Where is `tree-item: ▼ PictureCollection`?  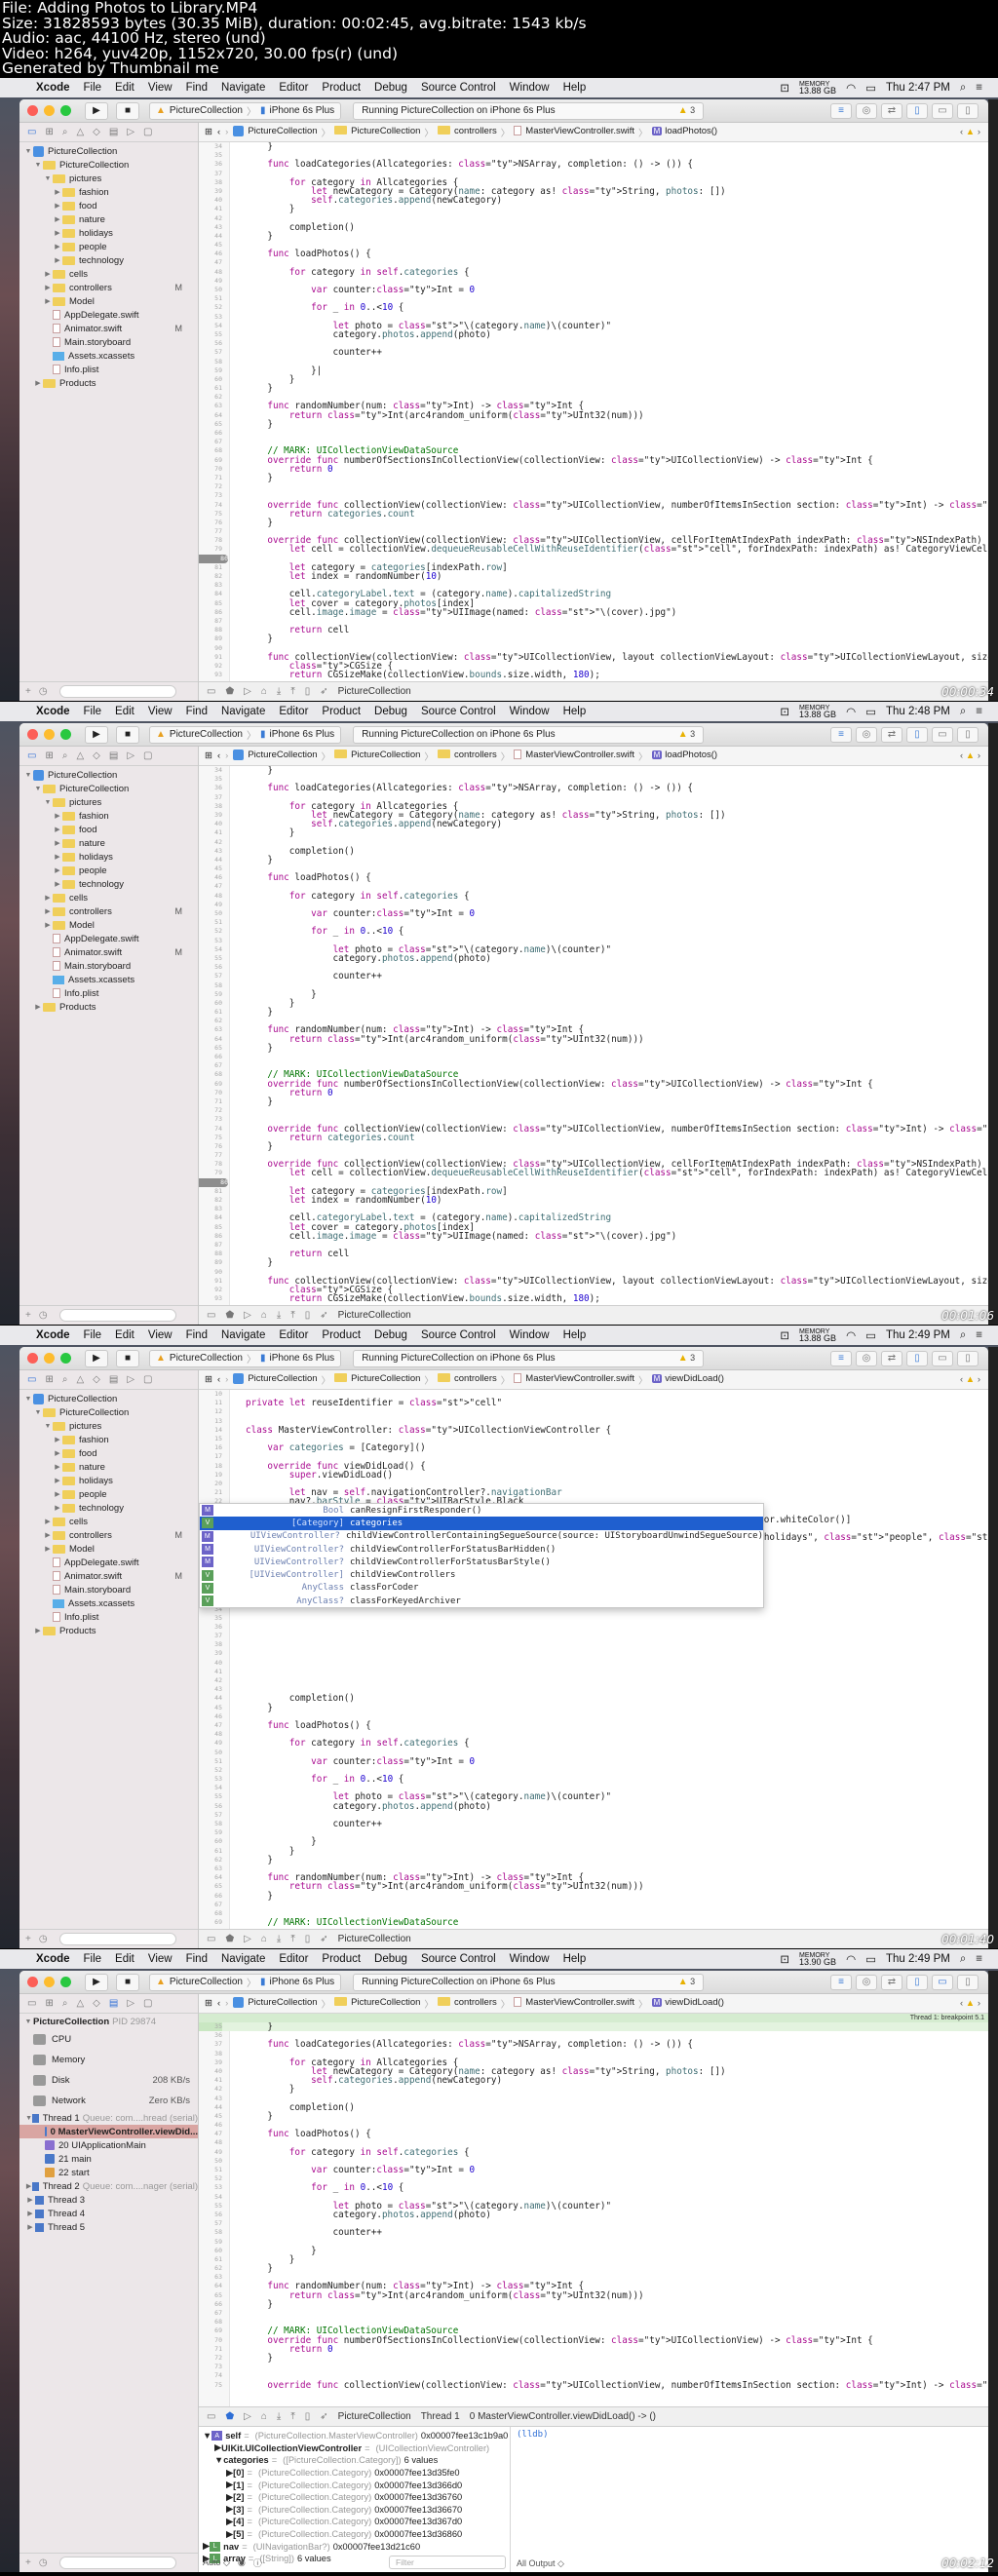
tree-item: ▼ PictureCollection is located at coordinates (108, 788).